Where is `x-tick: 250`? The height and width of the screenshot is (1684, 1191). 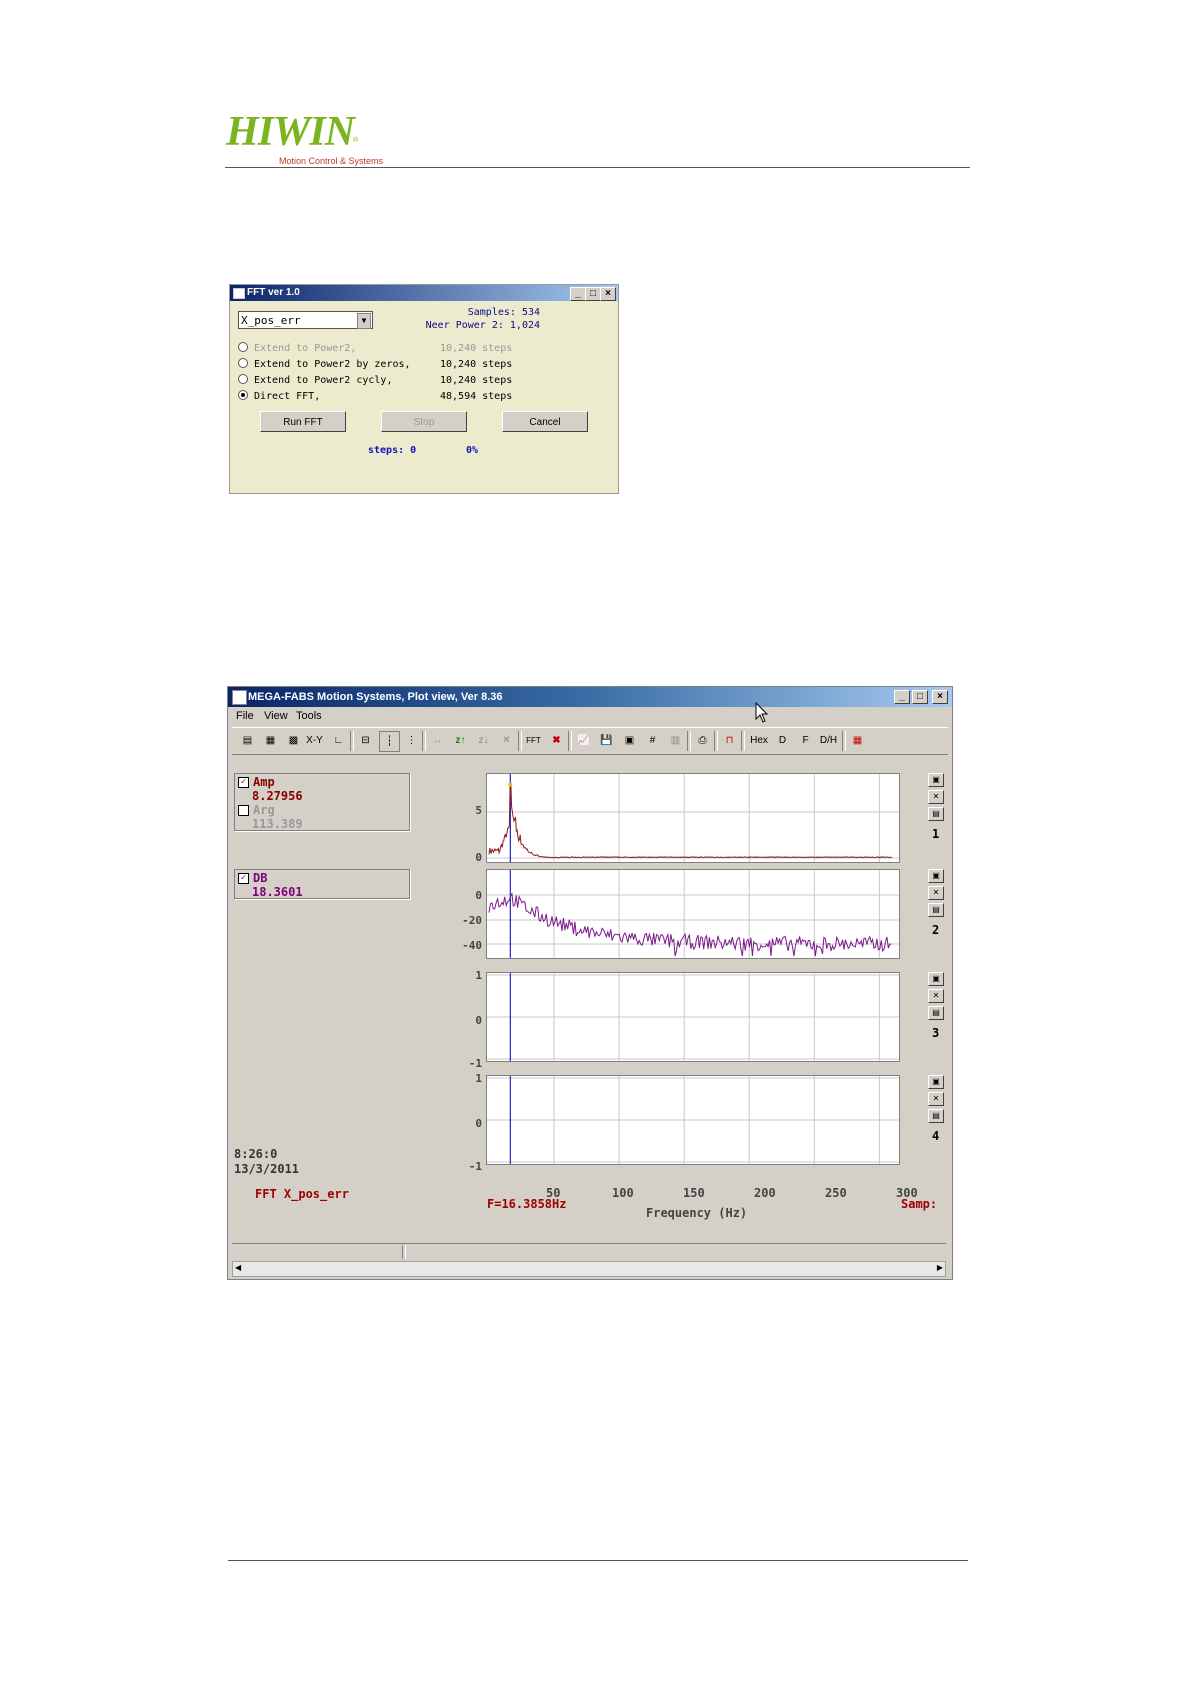 x-tick: 250 is located at coordinates (836, 1193).